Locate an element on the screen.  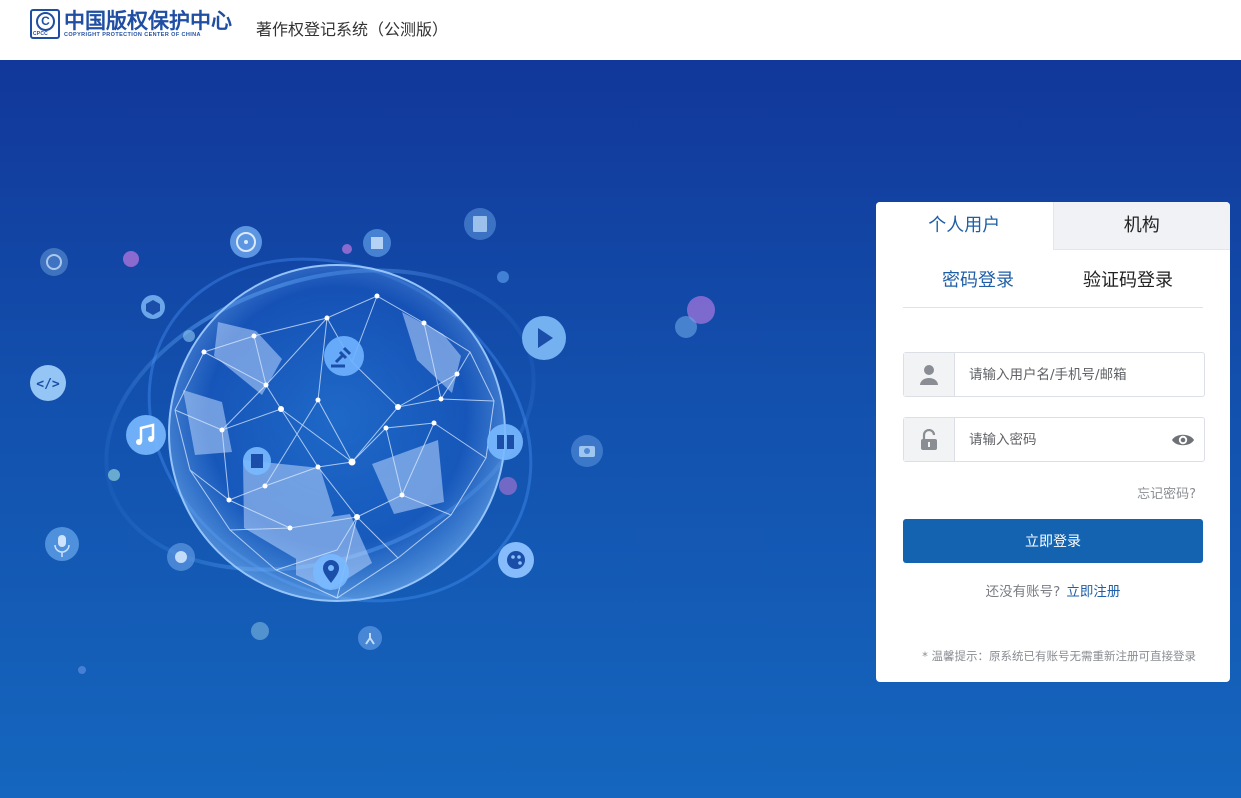
logo-english-name: COPYRIGHT PROTECTION CENTER OF CHINA is located at coordinates (132, 34).